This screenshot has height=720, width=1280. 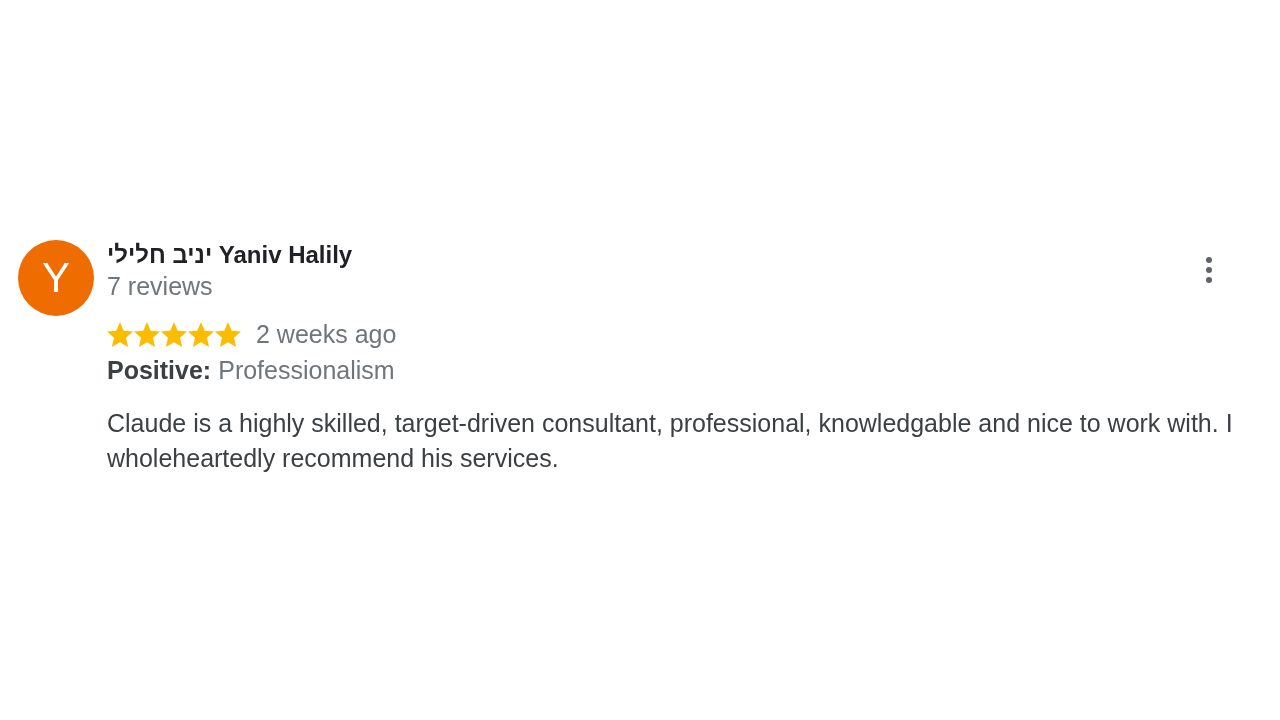 I want to click on attribute-label: Positive:, so click(x=159, y=370).